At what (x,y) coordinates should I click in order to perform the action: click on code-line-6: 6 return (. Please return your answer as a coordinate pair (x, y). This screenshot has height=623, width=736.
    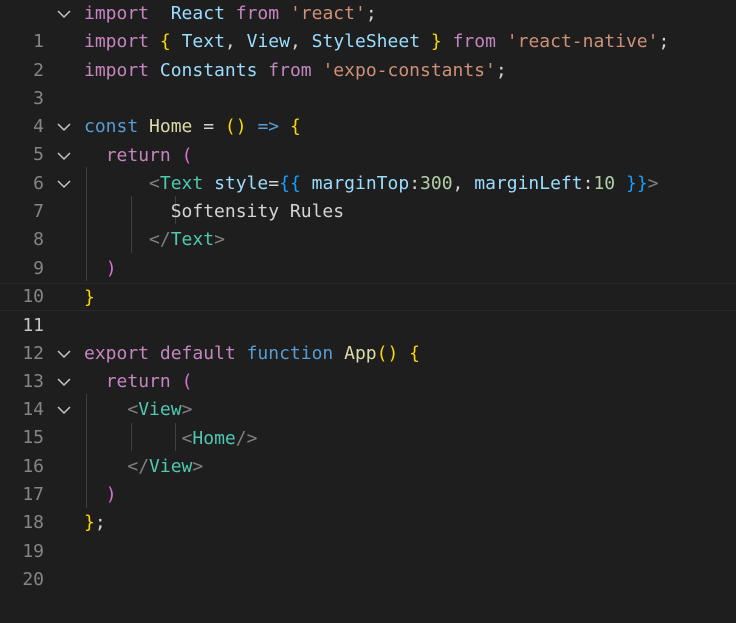
    Looking at the image, I should click on (368, 168).